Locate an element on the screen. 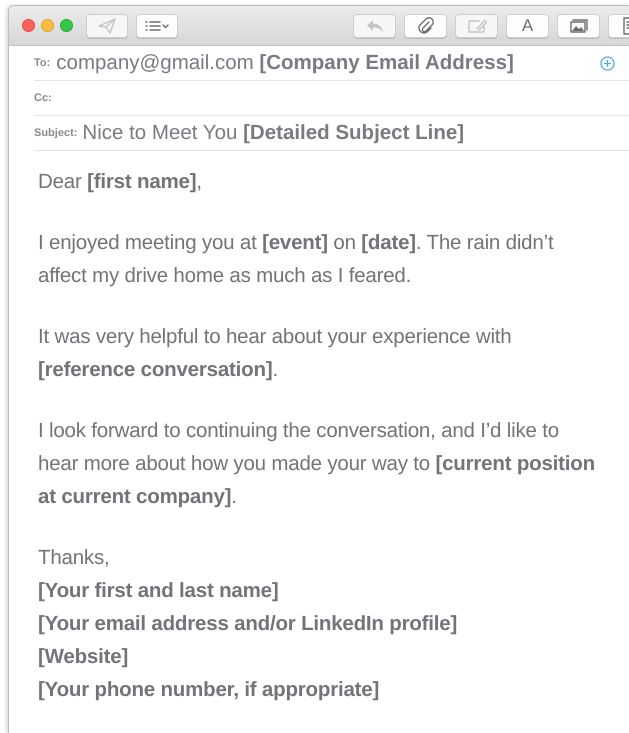 Image resolution: width=629 pixels, height=733 pixels. to-field: company@gmail.com [Company Email Address] is located at coordinates (285, 63).